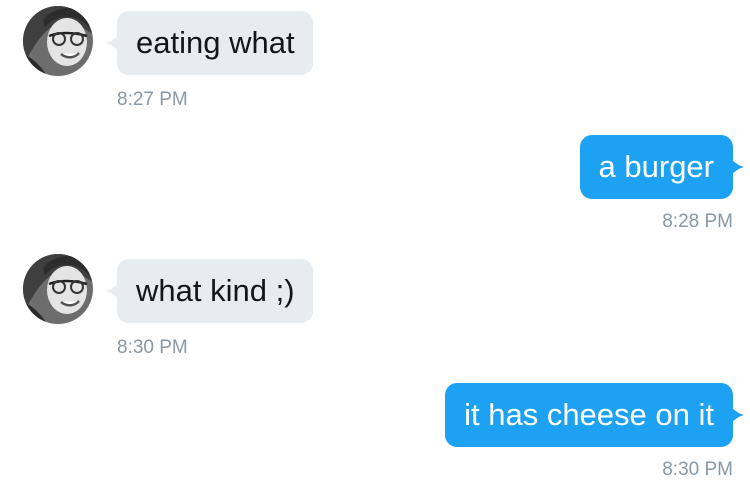 This screenshot has height=491, width=750. Describe the element at coordinates (589, 414) in the screenshot. I see `message-text: it has cheese on it` at that location.